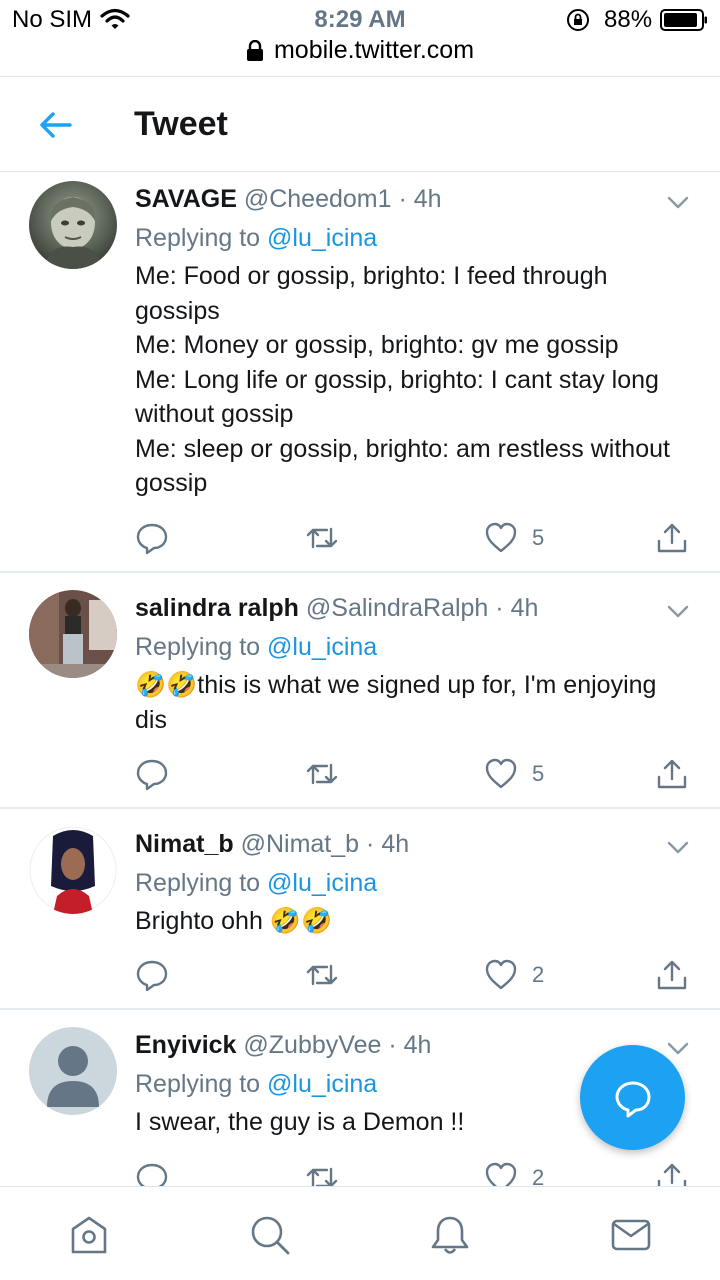  Describe the element at coordinates (415, 844) in the screenshot. I see `tweet-header: Nimat_b @Nimat_b · 4h` at that location.